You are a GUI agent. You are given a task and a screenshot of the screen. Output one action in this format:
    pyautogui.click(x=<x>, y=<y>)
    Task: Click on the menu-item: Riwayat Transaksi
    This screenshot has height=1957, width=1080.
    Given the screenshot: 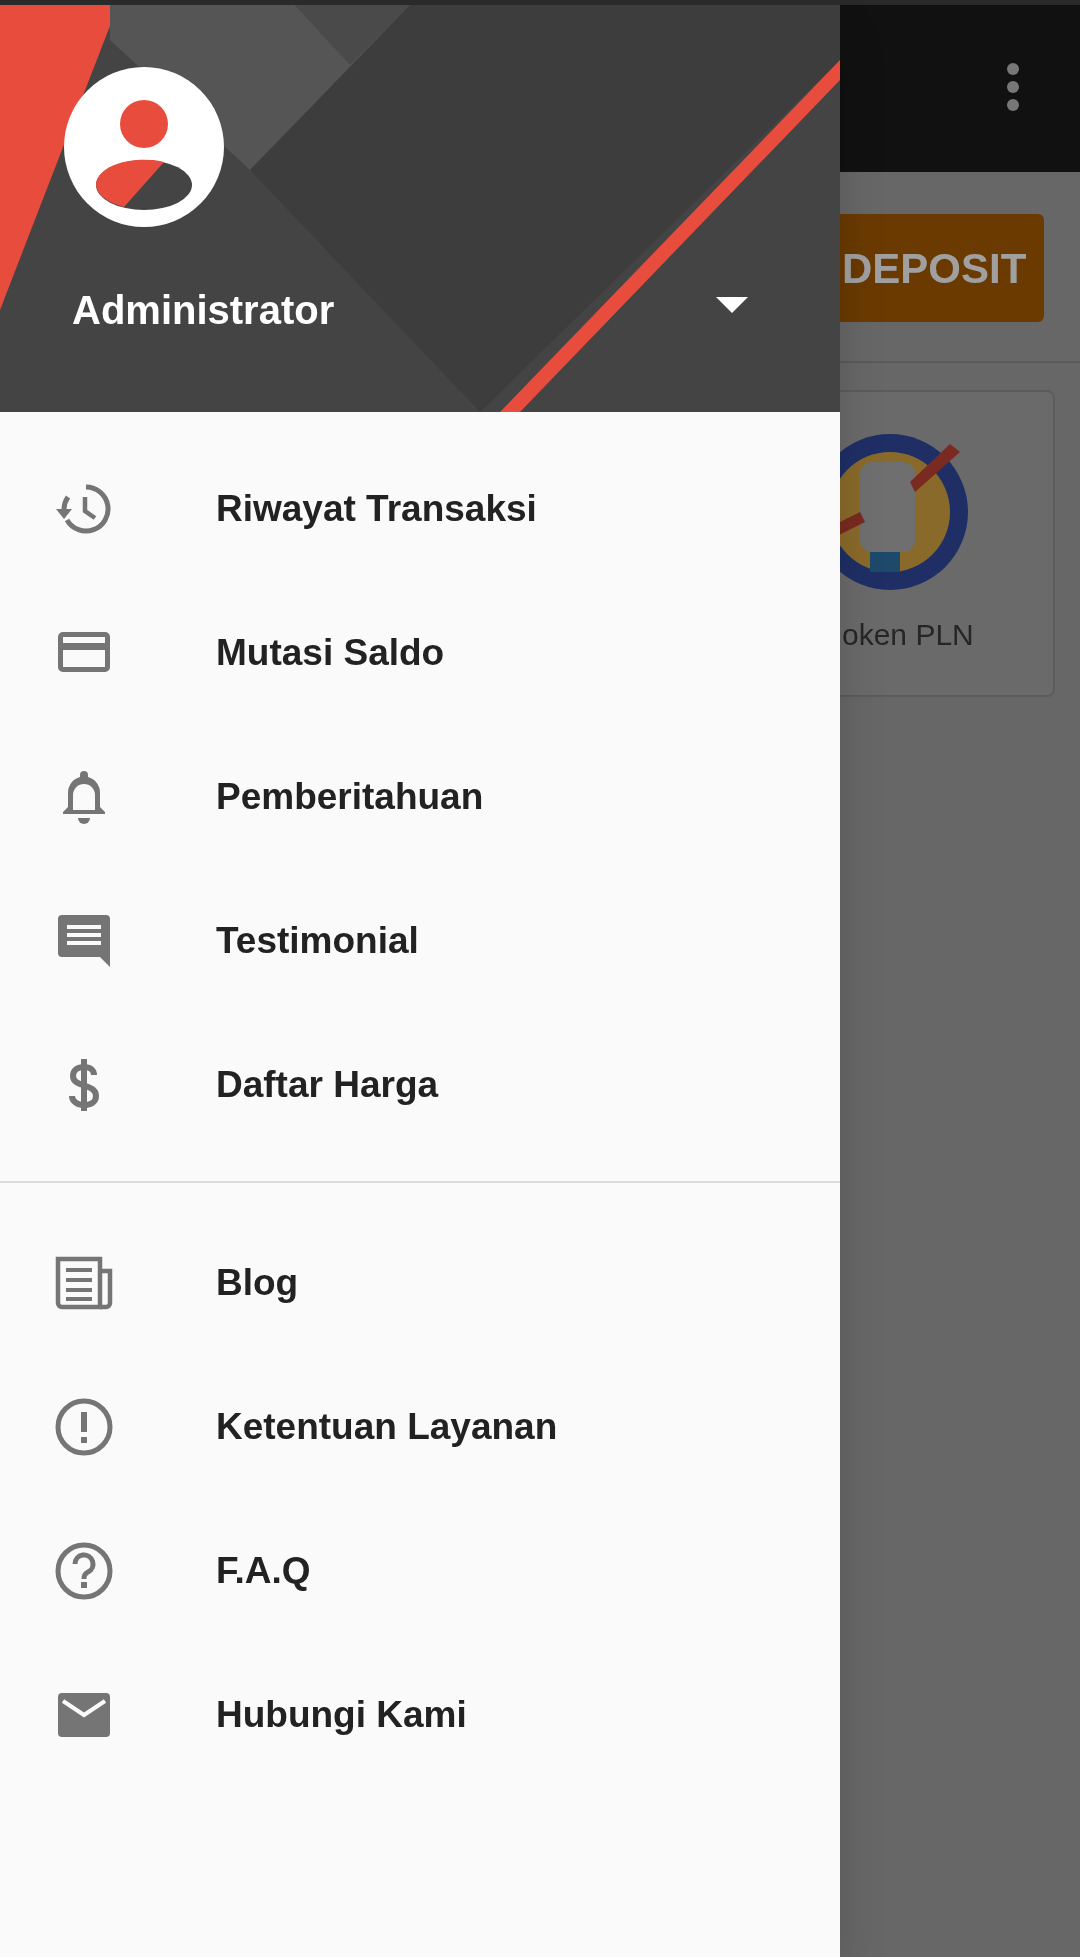 What is the action you would take?
    pyautogui.click(x=420, y=509)
    